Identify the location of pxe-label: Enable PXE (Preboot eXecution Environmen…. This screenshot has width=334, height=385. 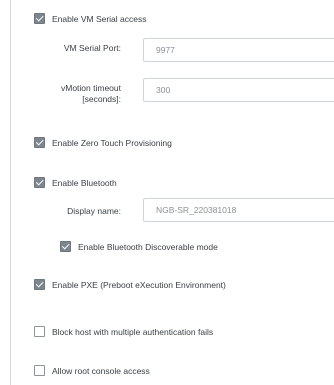
(139, 284).